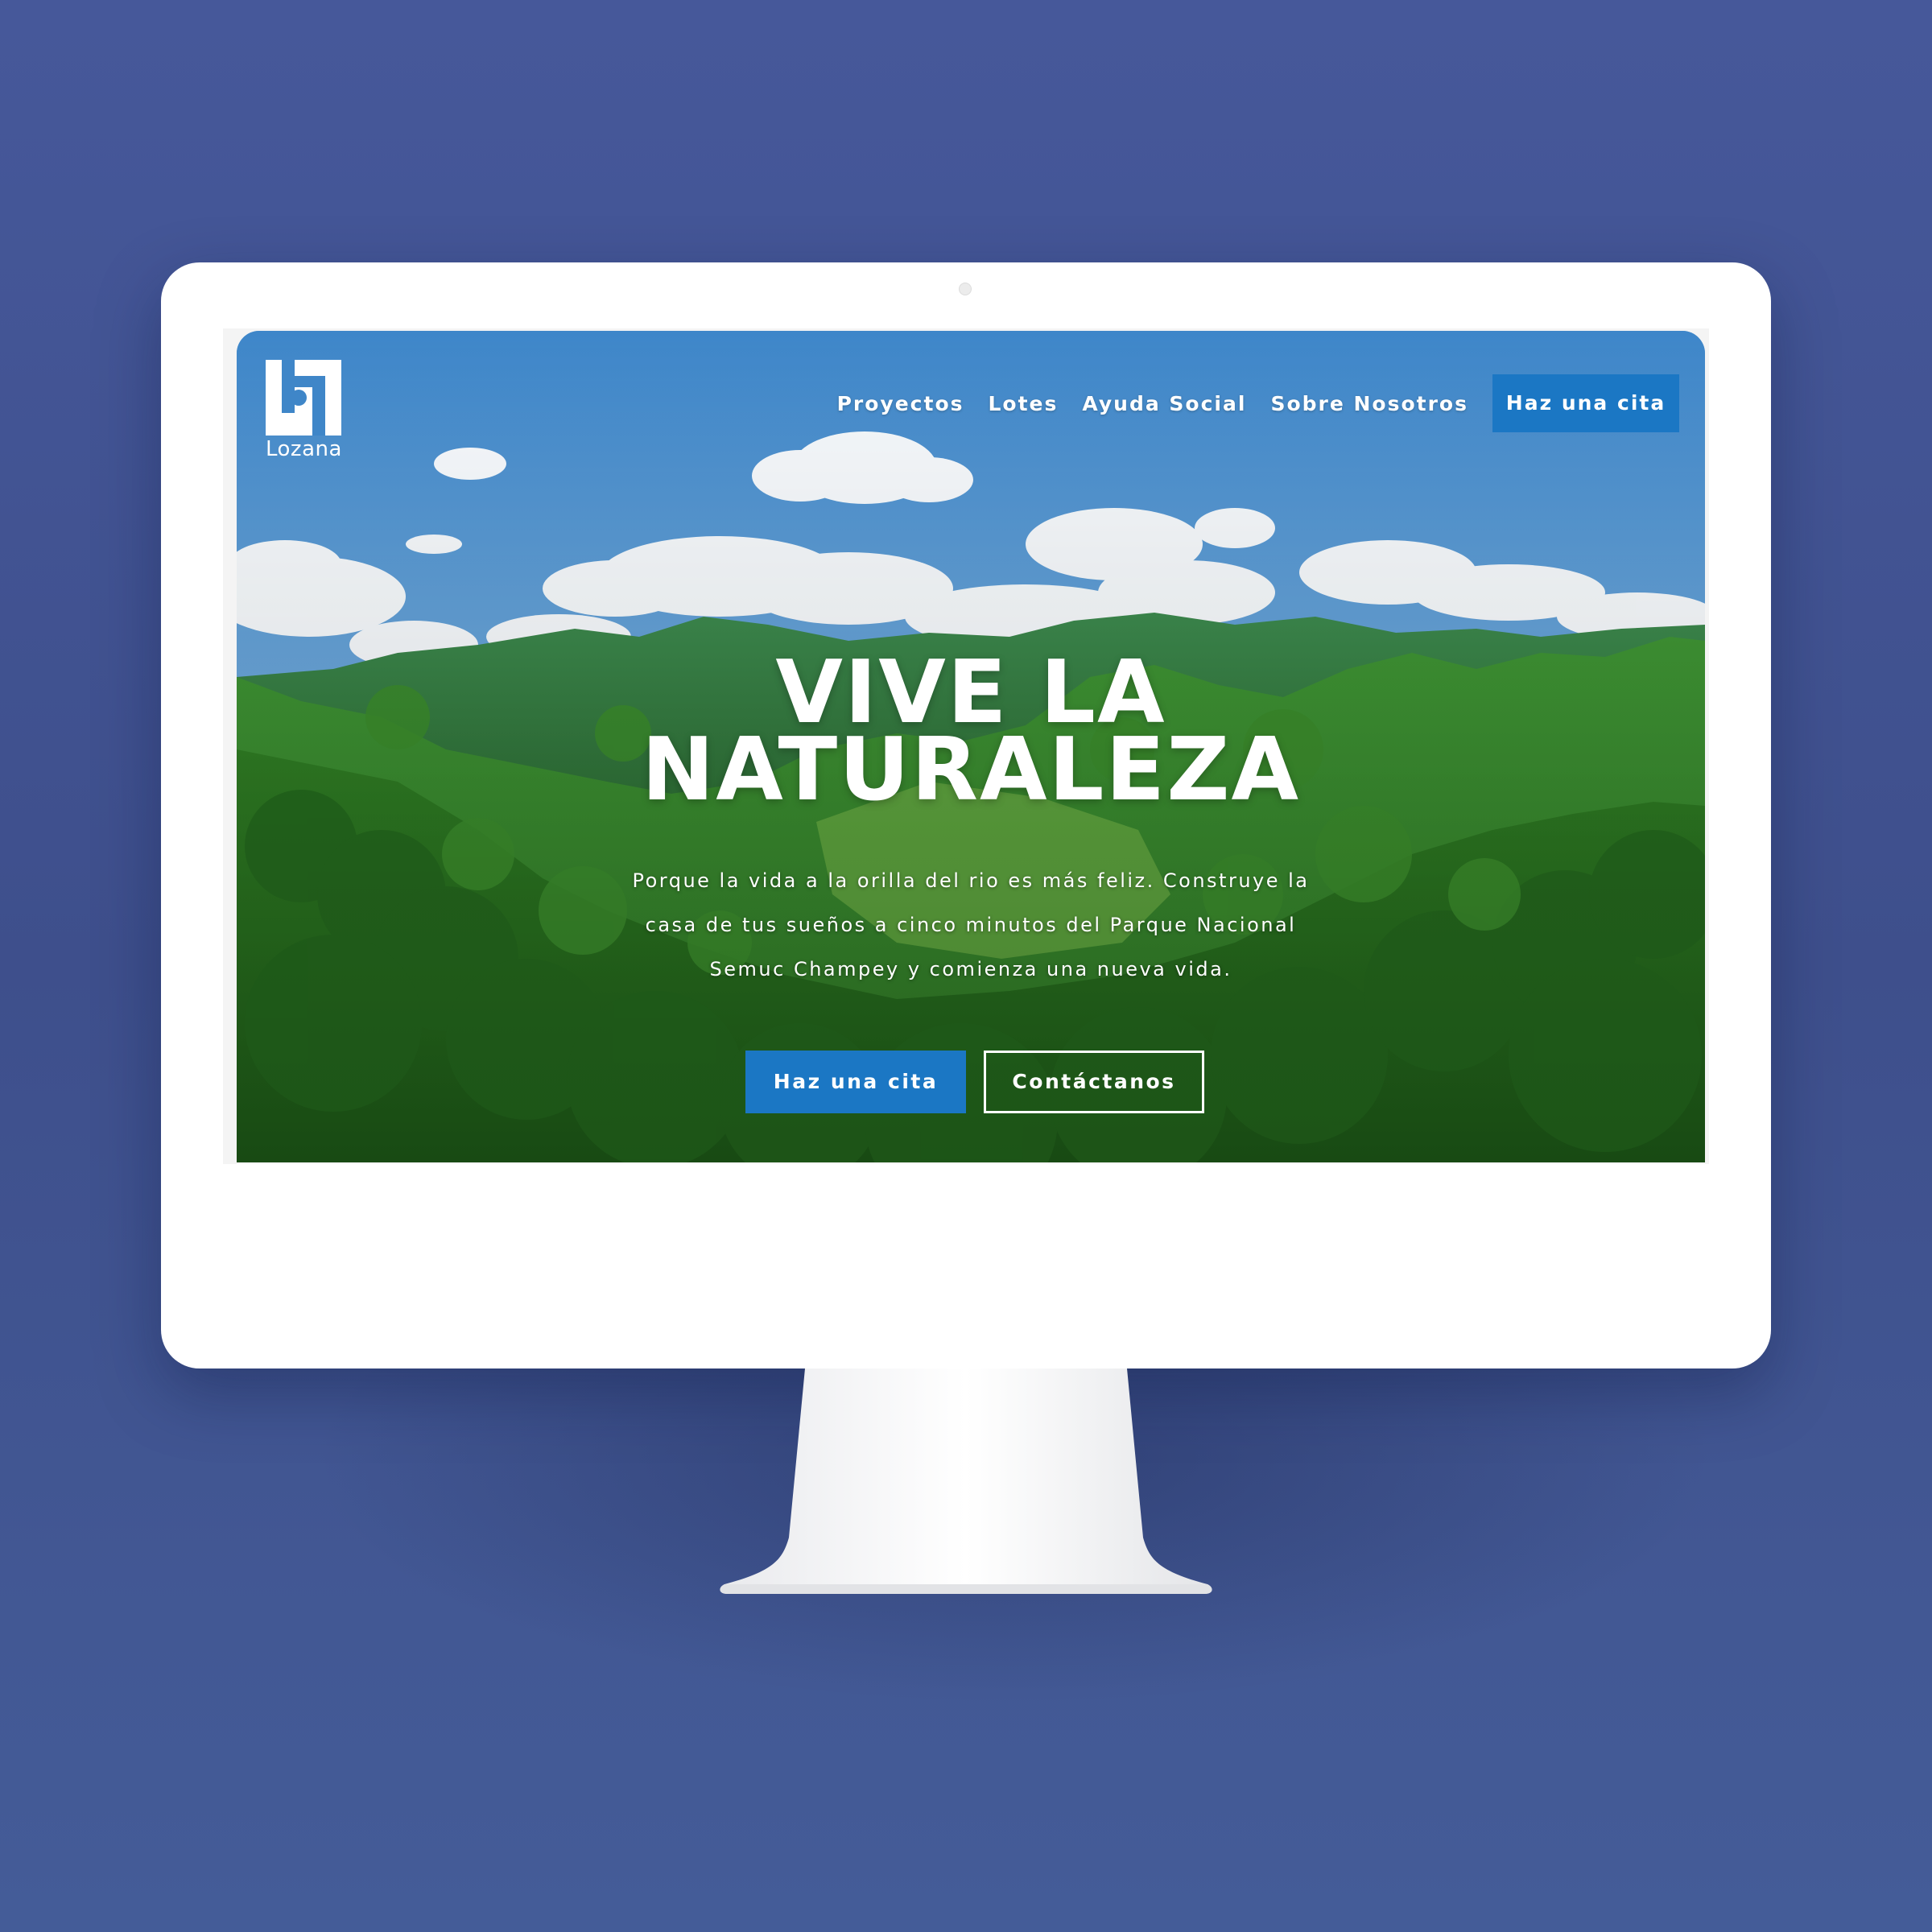 The image size is (1932, 1932). I want to click on nav-item-proyectos: Proyectos, so click(900, 403).